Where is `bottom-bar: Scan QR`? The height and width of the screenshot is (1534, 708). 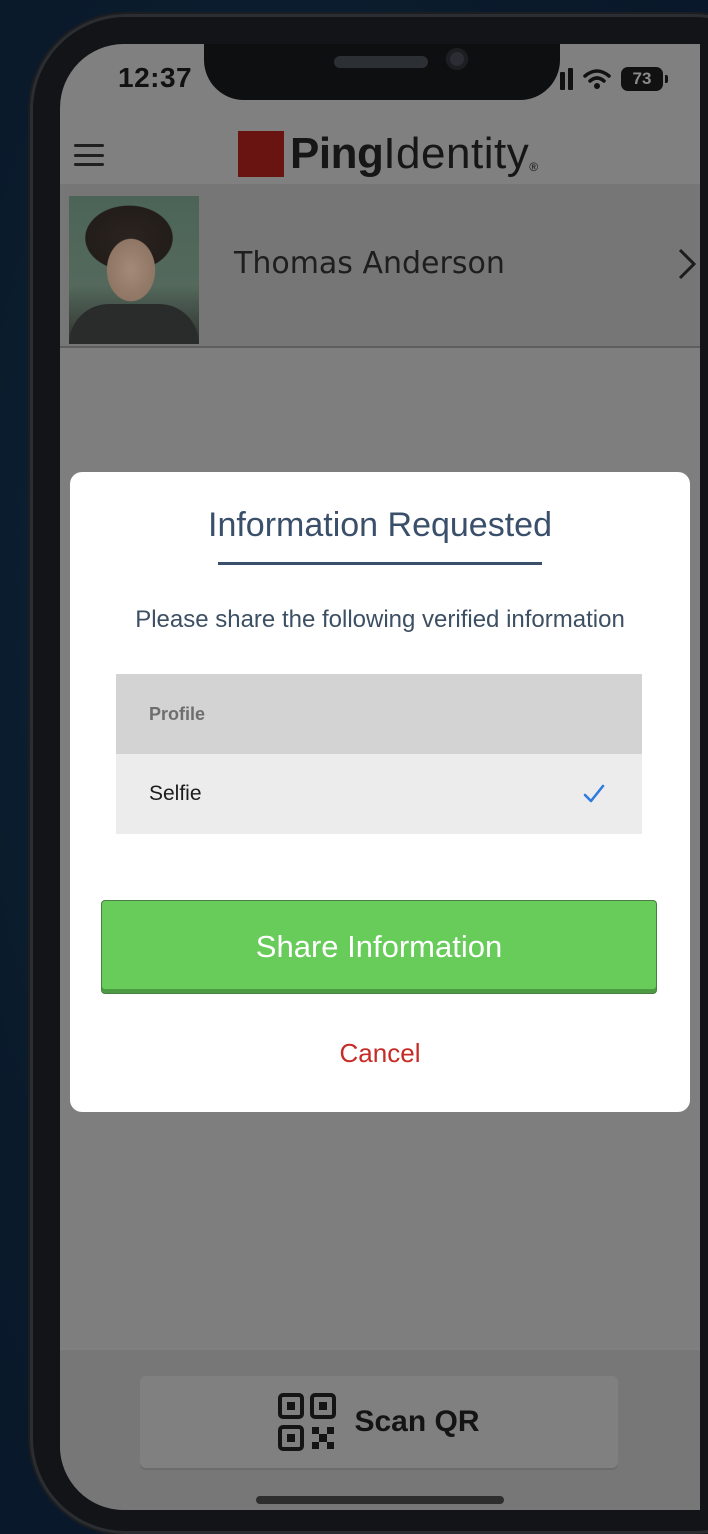 bottom-bar: Scan QR is located at coordinates (380, 1430).